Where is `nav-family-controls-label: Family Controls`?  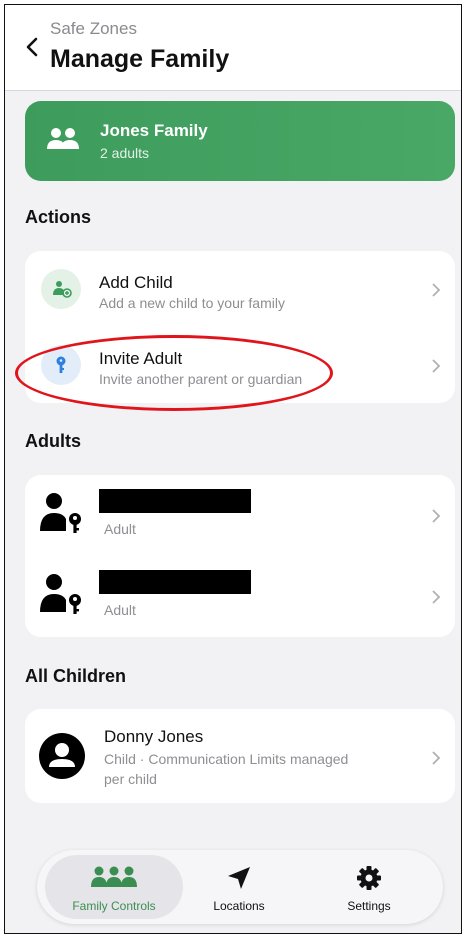
nav-family-controls-label: Family Controls is located at coordinates (114, 906).